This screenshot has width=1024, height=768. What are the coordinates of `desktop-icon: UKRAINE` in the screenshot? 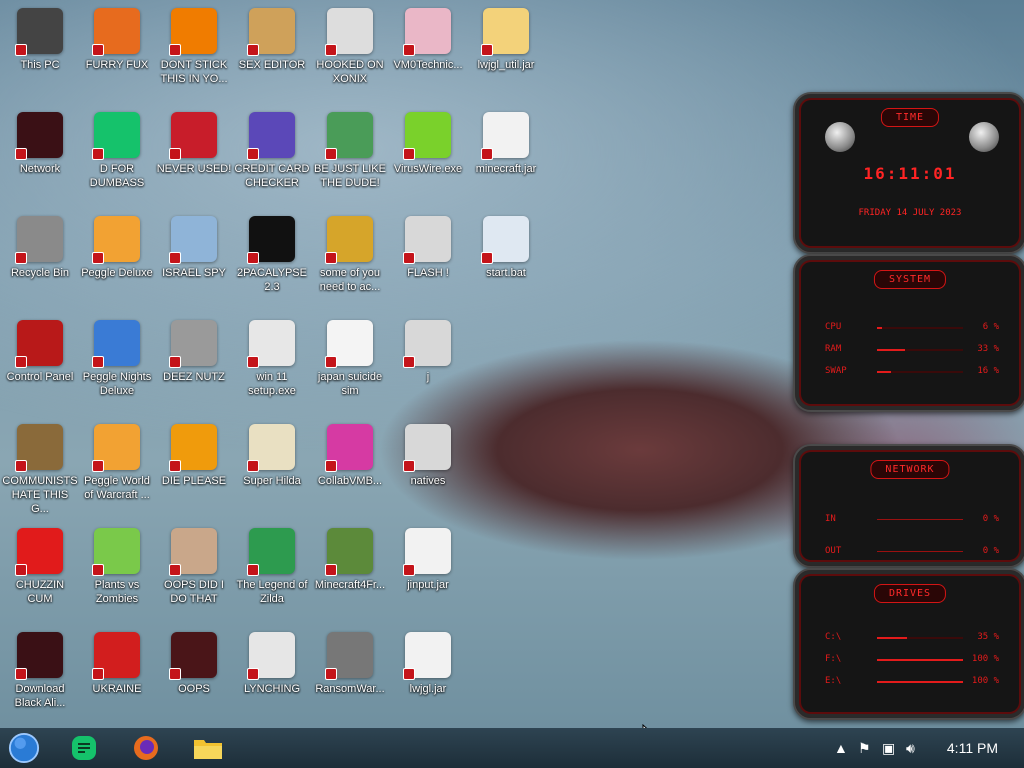 It's located at (117, 675).